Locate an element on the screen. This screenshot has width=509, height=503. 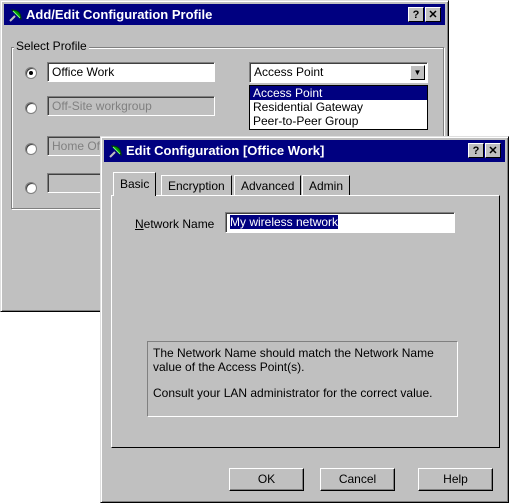
select-profile-label: Select Profile is located at coordinates (51, 46).